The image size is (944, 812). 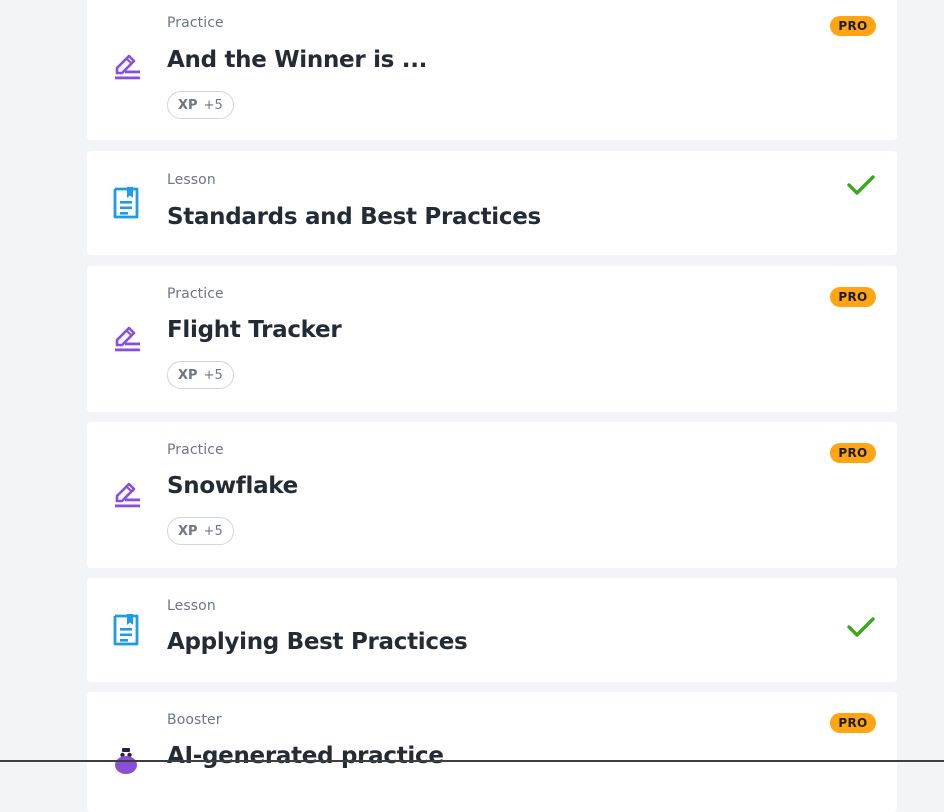 I want to click on list-item-practice-winner: Practice And the Winner is ... XP +5 PRO, so click(x=492, y=70).